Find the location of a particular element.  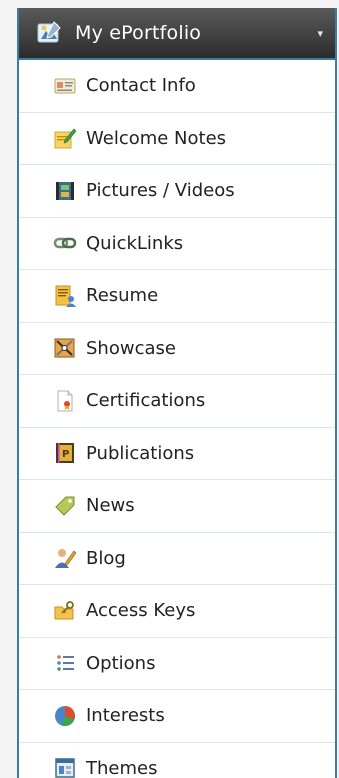

menu-item-access-keys: Access Keys is located at coordinates (177, 611).